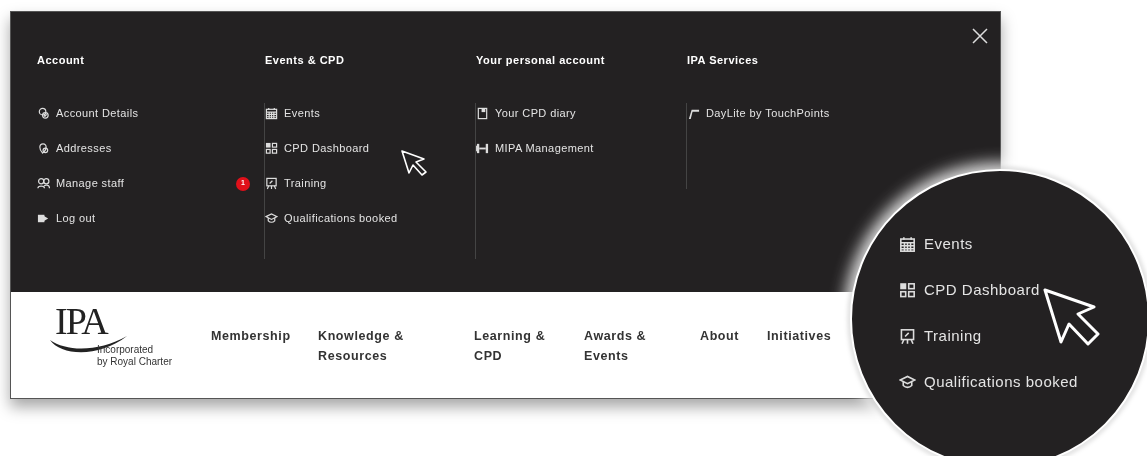 The image size is (1147, 456). Describe the element at coordinates (526, 113) in the screenshot. I see `menu-link: Your CPD diary` at that location.